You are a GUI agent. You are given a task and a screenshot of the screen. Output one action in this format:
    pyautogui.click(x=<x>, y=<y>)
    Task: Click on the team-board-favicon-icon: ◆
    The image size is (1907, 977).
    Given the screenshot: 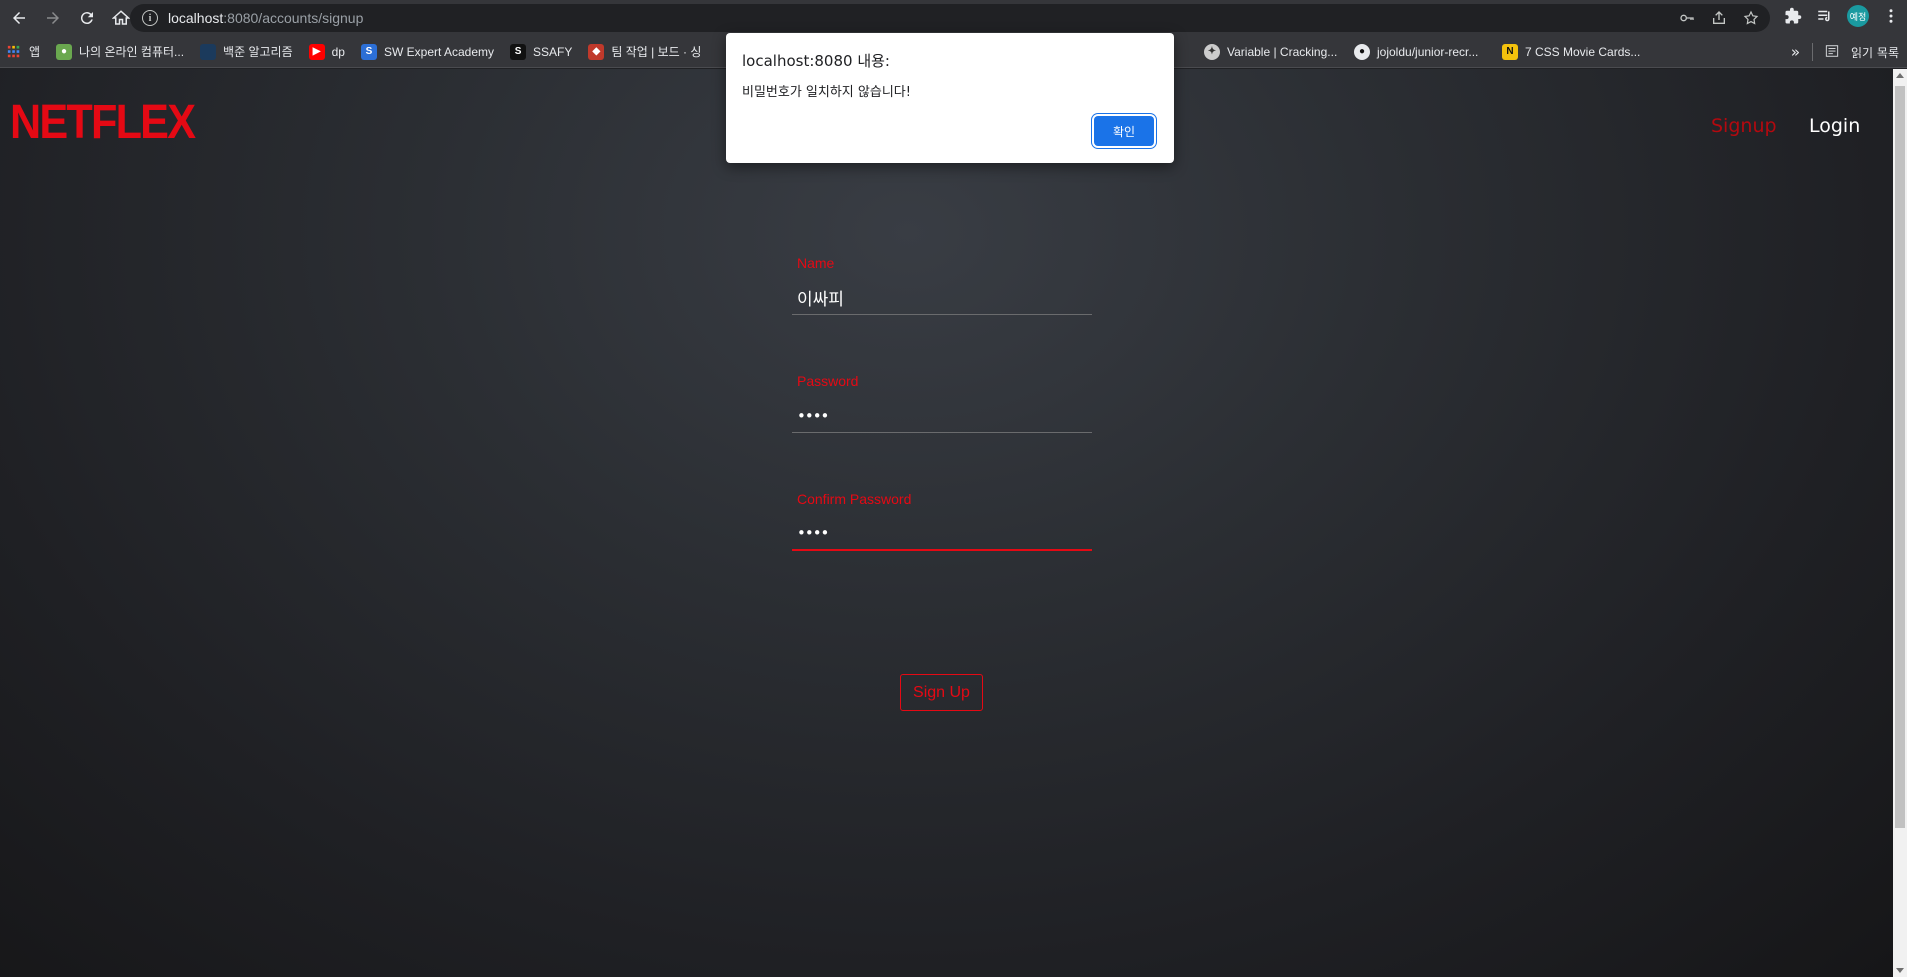 What is the action you would take?
    pyautogui.click(x=596, y=51)
    